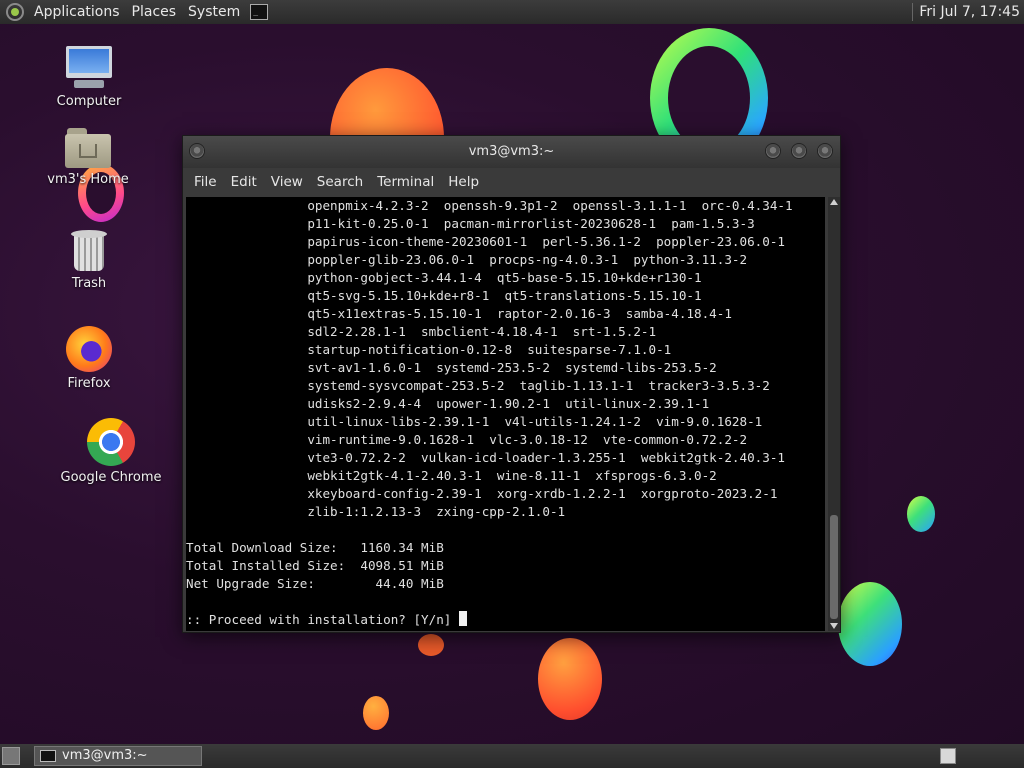 This screenshot has height=768, width=1024. What do you see at coordinates (89, 283) in the screenshot?
I see `desktop-icon-label: Trash` at bounding box center [89, 283].